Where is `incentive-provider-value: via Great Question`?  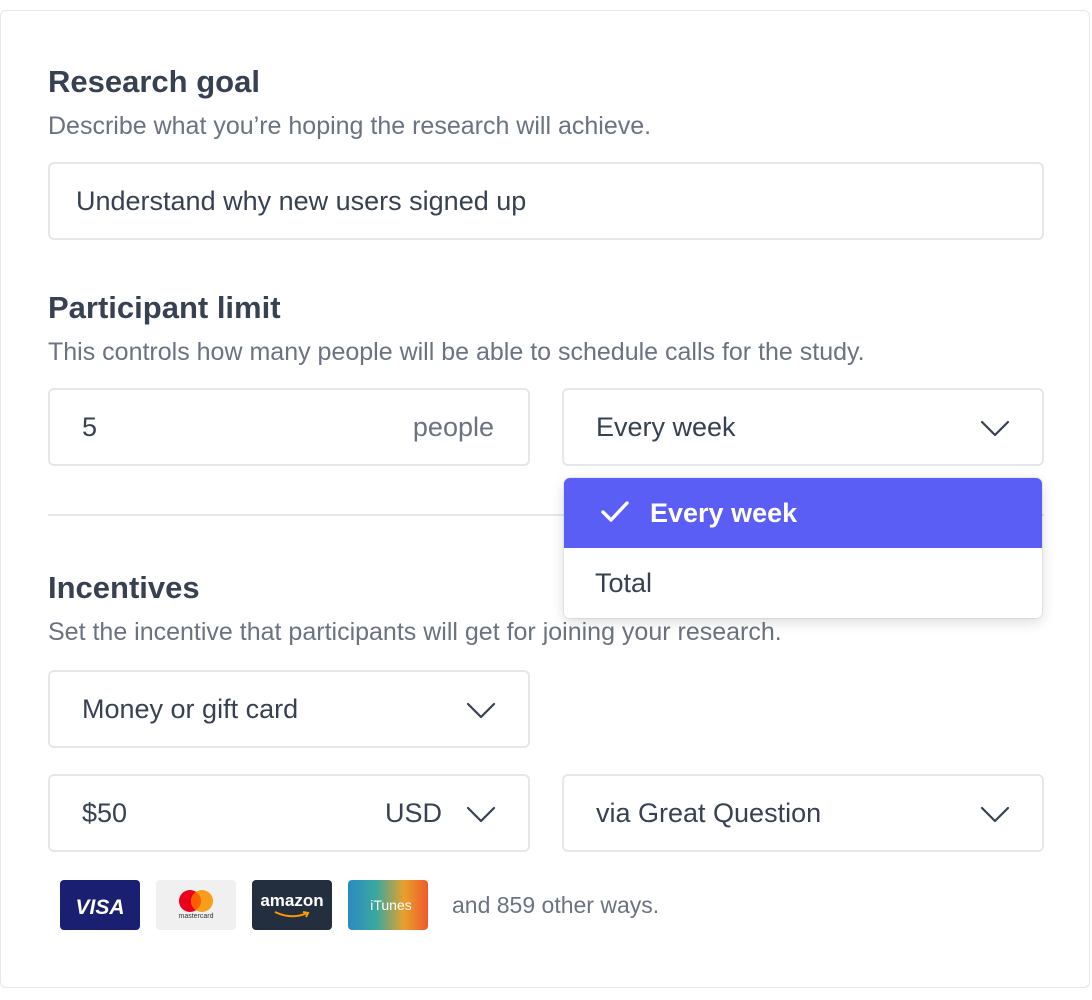
incentive-provider-value: via Great Question is located at coordinates (709, 812).